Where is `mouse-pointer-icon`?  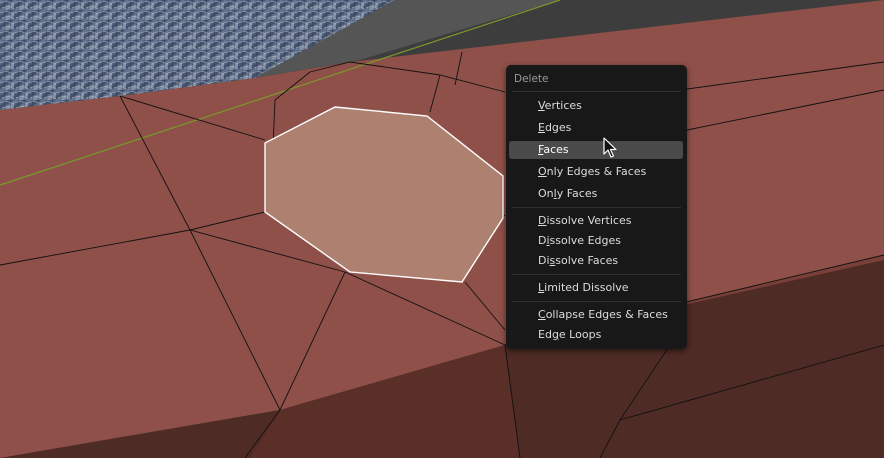 mouse-pointer-icon is located at coordinates (610, 147).